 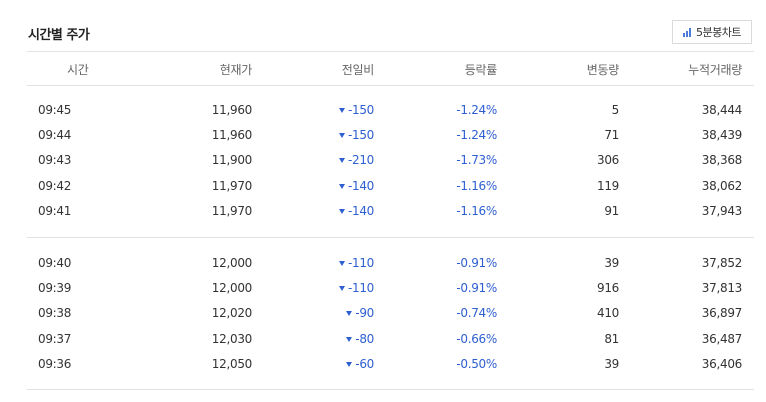 What do you see at coordinates (360, 160) in the screenshot?
I see `cell-change-value: -210` at bounding box center [360, 160].